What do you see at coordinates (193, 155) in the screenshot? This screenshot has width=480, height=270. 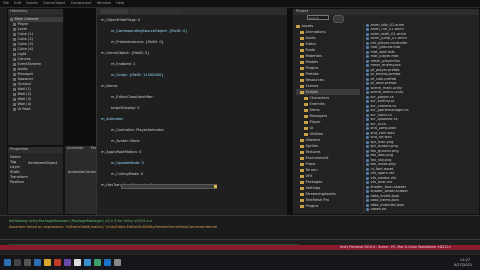 I see `inspector-line: m_ApplyRootMotion: 0` at bounding box center [193, 155].